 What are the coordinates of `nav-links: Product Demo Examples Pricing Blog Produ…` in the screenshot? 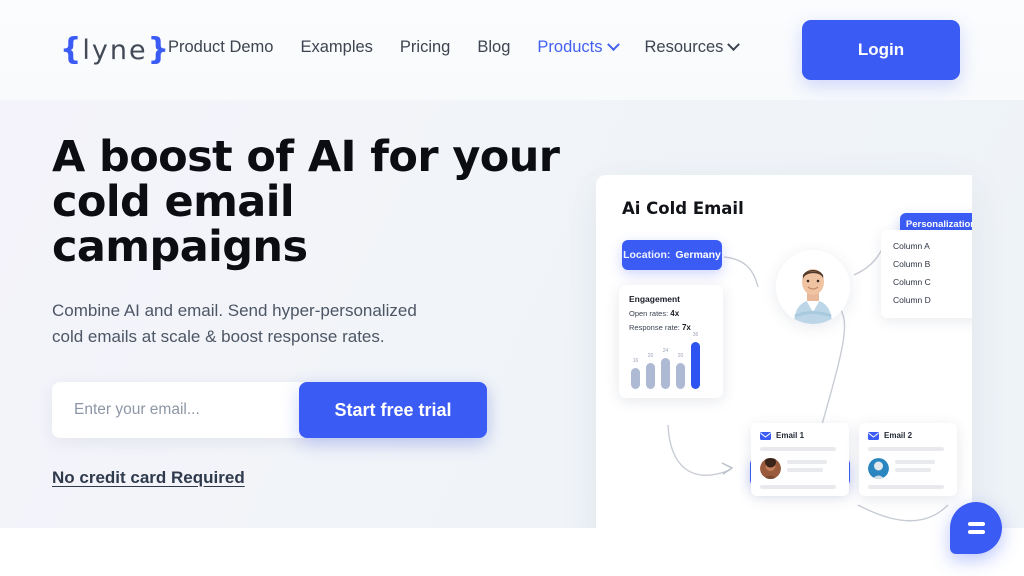 It's located at (454, 47).